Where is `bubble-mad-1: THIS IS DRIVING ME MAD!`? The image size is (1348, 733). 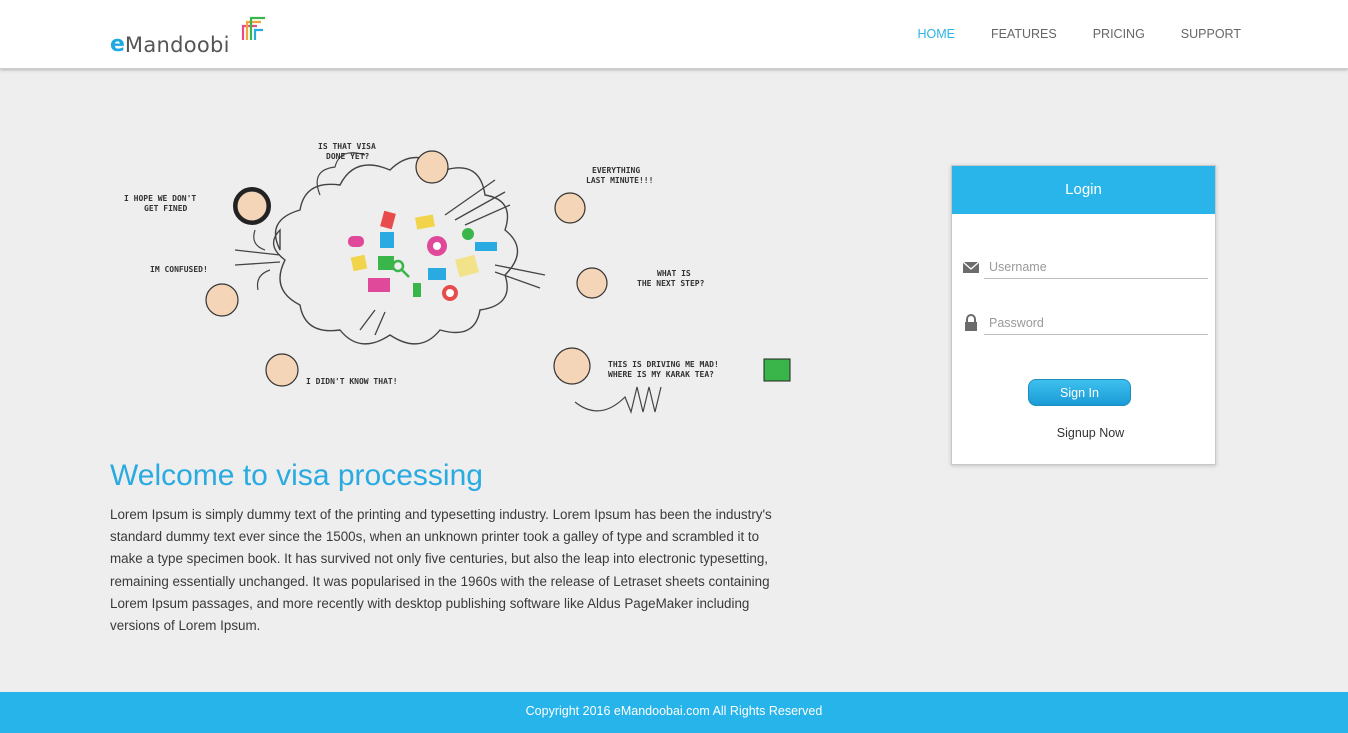
bubble-mad-1: THIS IS DRIVING ME MAD! is located at coordinates (663, 364).